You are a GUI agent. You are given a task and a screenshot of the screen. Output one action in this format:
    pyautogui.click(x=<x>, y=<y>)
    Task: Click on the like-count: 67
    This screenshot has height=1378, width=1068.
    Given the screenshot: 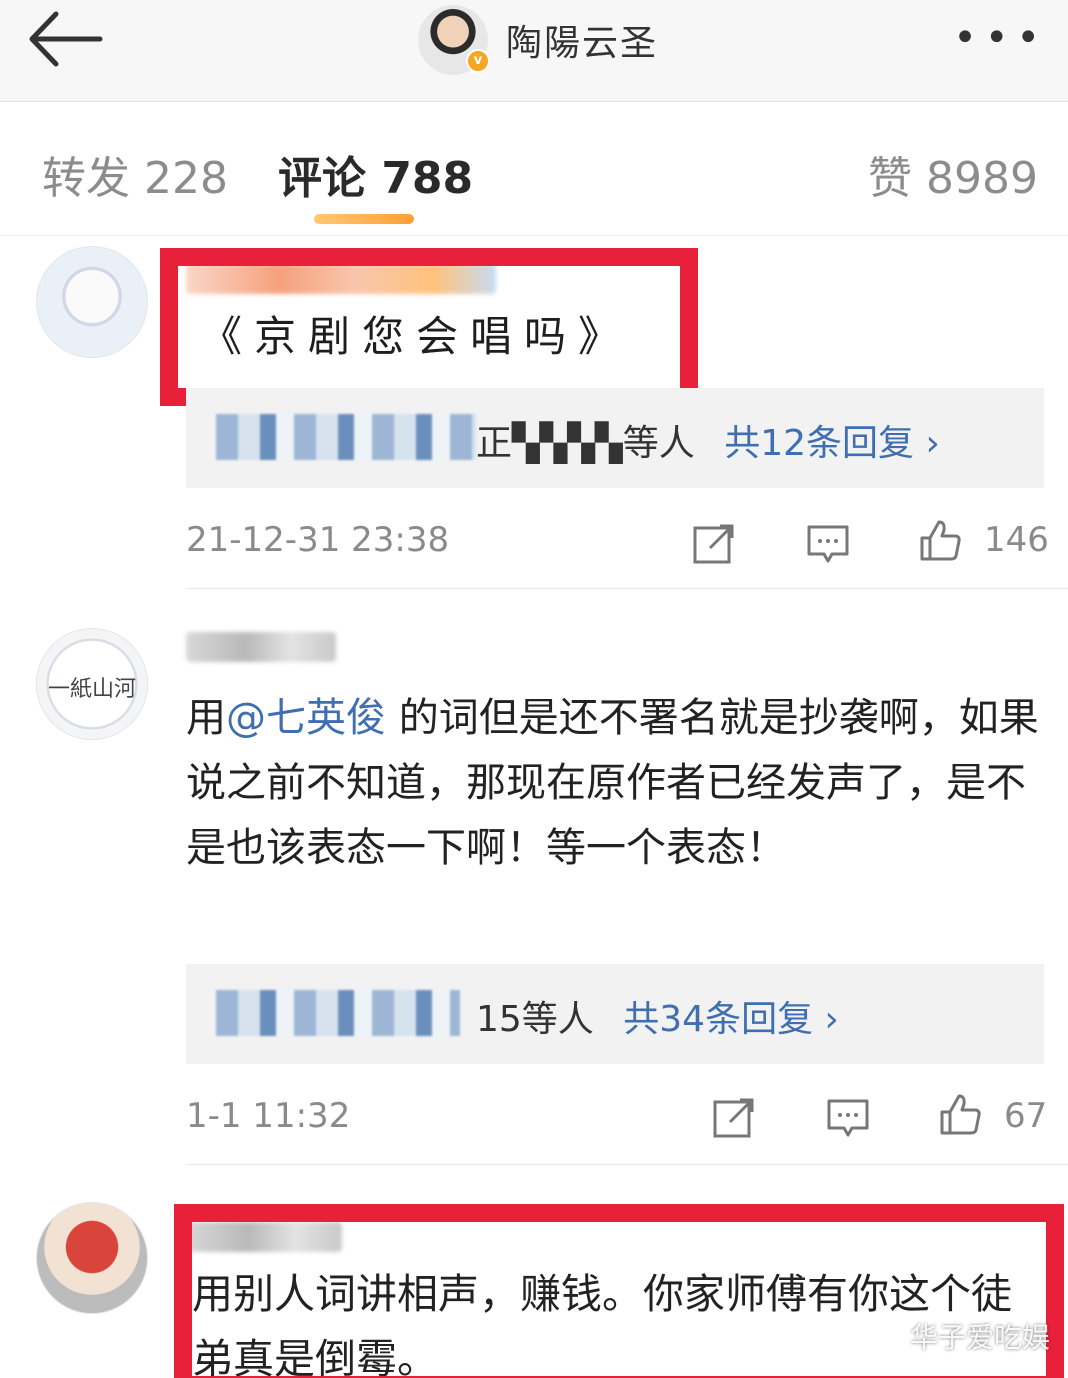 What is the action you would take?
    pyautogui.click(x=1026, y=1116)
    